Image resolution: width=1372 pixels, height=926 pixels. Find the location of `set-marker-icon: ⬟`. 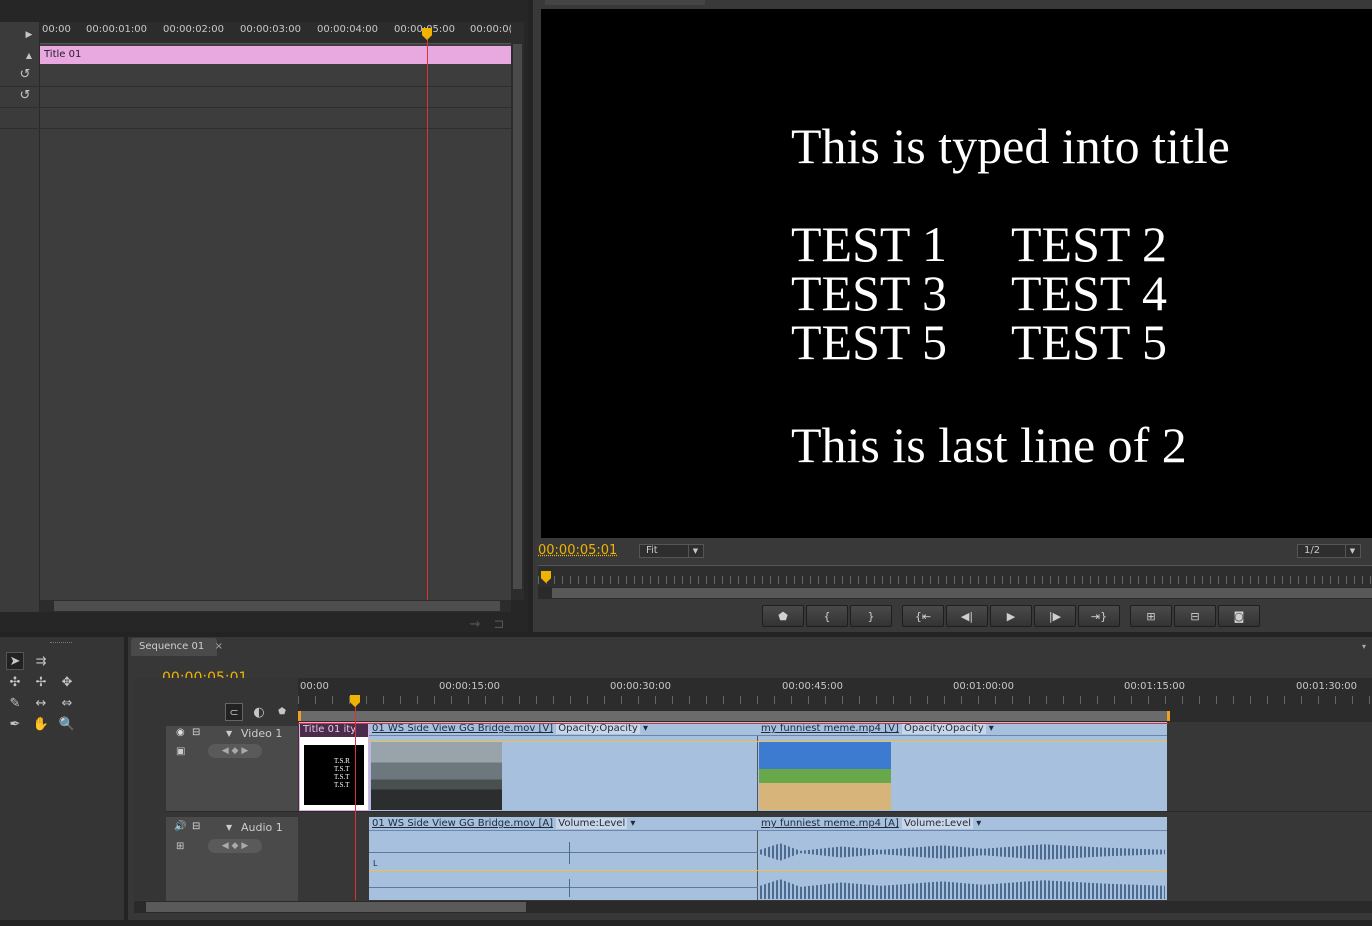

set-marker-icon: ⬟ is located at coordinates (282, 712).